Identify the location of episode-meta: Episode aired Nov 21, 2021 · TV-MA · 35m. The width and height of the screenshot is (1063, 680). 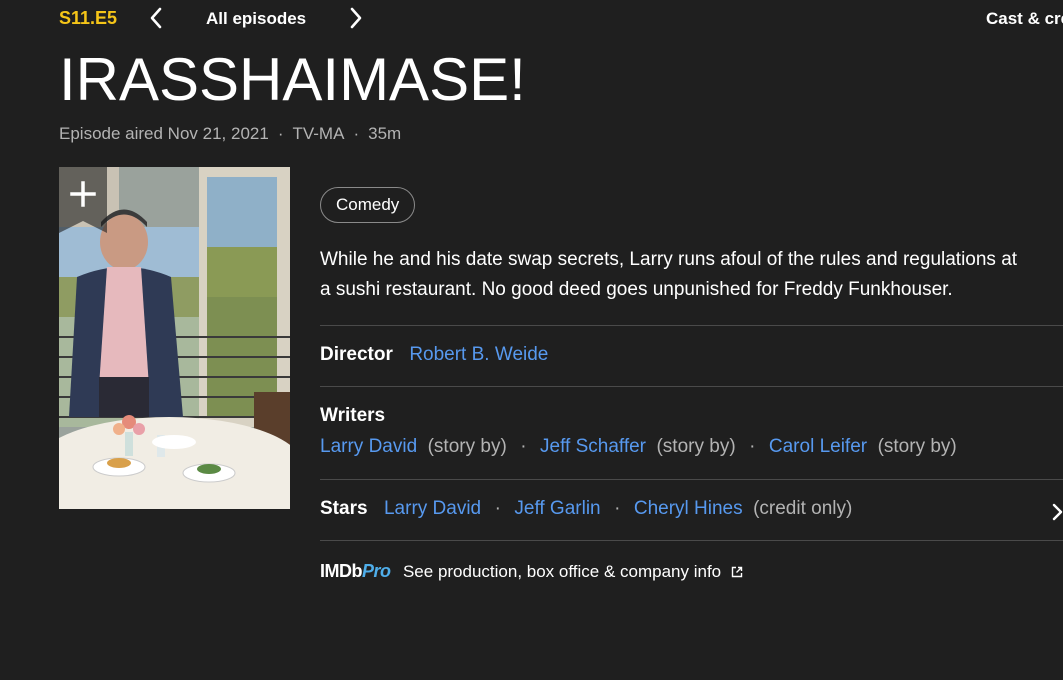
(230, 134).